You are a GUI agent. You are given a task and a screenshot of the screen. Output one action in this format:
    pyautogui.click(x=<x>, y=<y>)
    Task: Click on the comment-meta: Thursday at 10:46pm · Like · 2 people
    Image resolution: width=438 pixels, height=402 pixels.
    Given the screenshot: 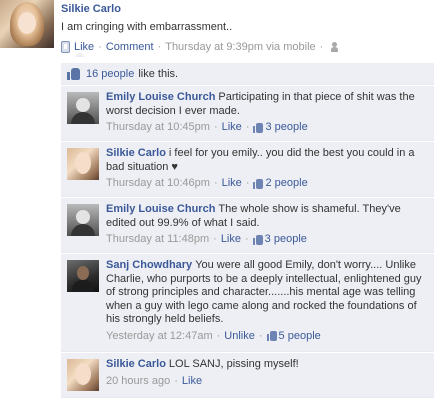 What is the action you would take?
    pyautogui.click(x=267, y=184)
    